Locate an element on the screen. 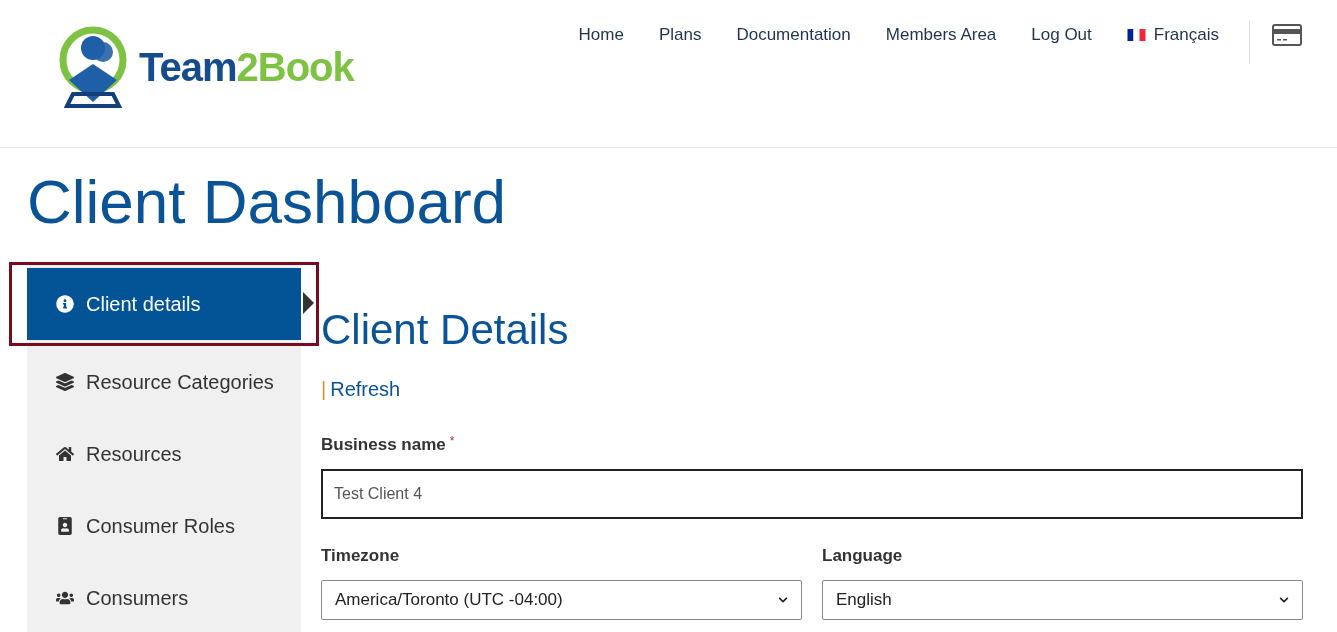  logo-text: Team2Book is located at coordinates (246, 67).